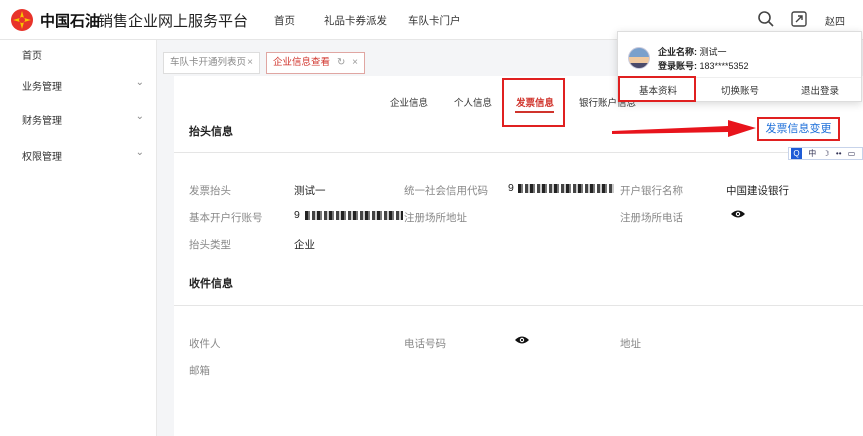  Describe the element at coordinates (205, 344) in the screenshot. I see `recipient-label: 收件人` at that location.